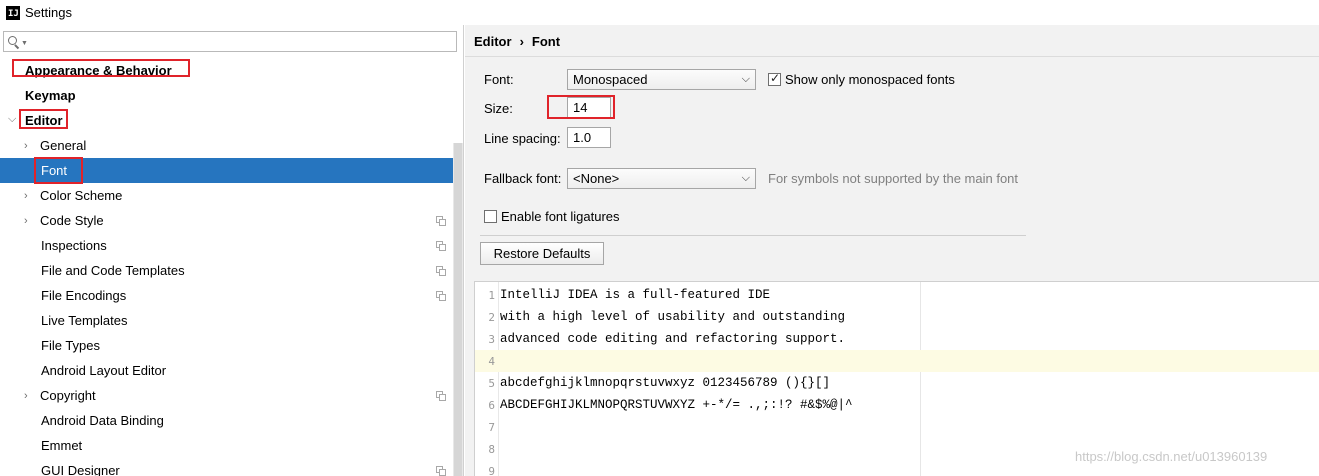 This screenshot has width=1319, height=476. What do you see at coordinates (84, 295) in the screenshot?
I see `tree-item-label: File Encodings` at bounding box center [84, 295].